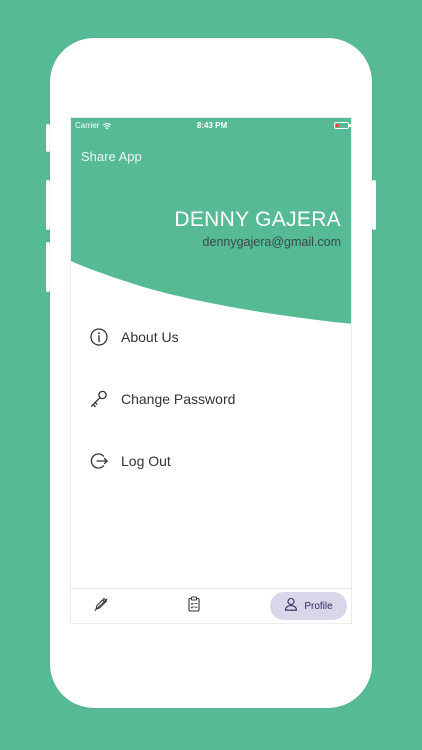 The width and height of the screenshot is (422, 750). Describe the element at coordinates (342, 125) in the screenshot. I see `battery-icon` at that location.